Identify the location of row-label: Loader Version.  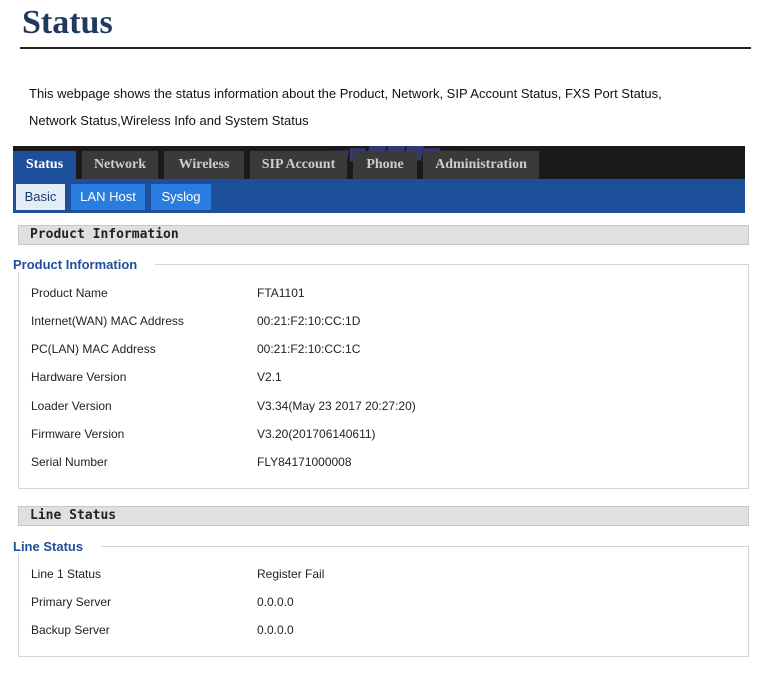
(71, 406).